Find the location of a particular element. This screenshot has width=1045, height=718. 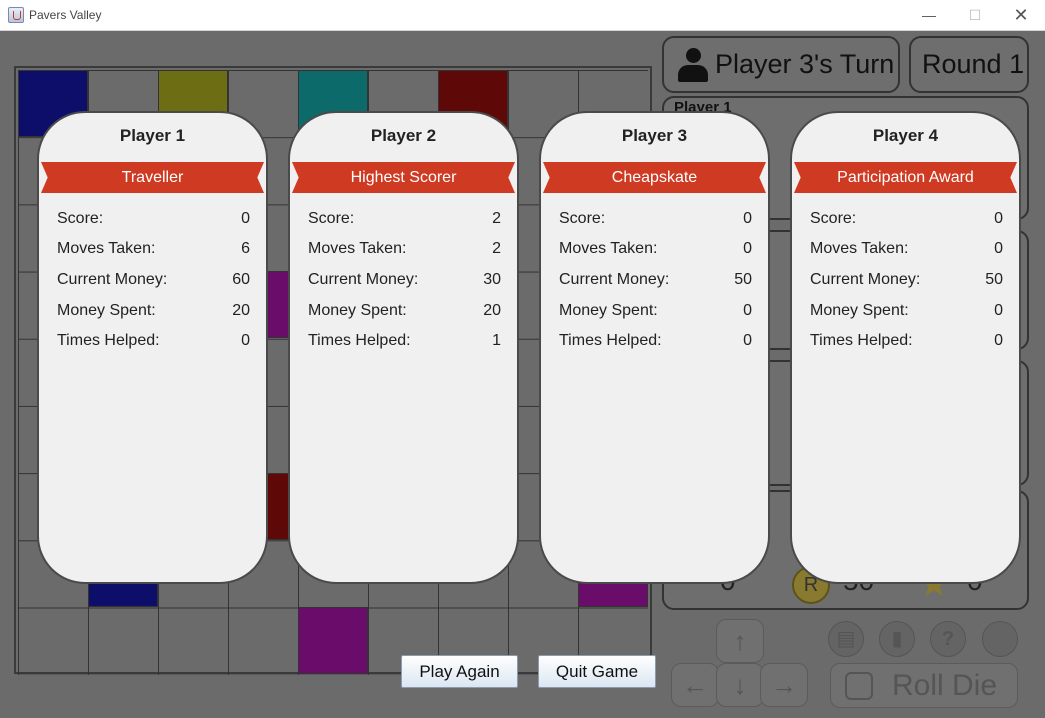

die-icon is located at coordinates (859, 686).